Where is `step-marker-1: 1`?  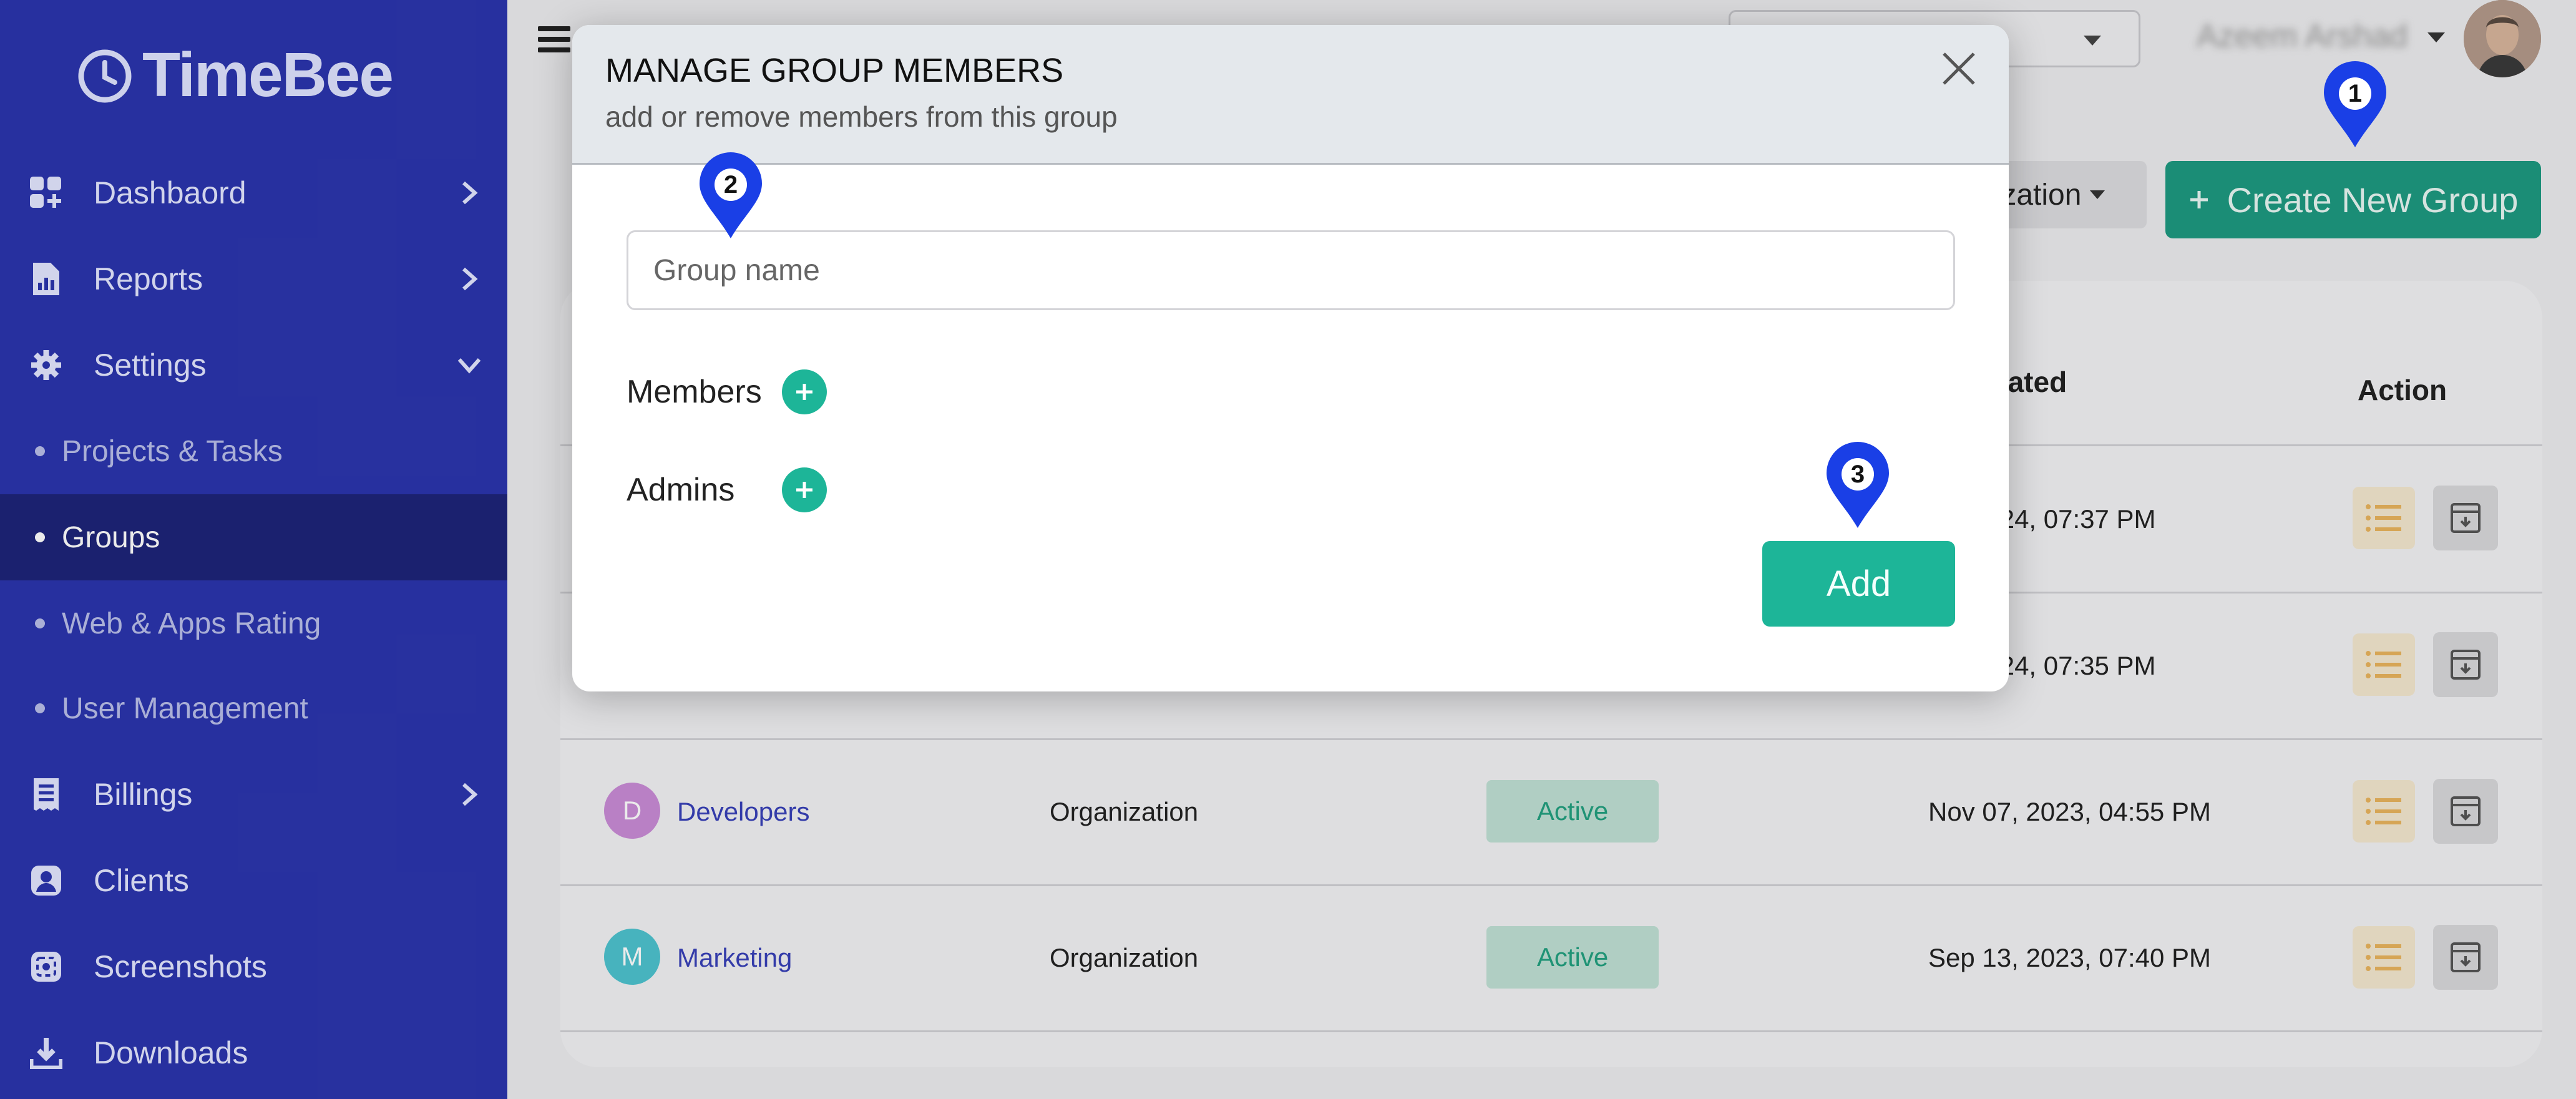 step-marker-1: 1 is located at coordinates (2355, 105).